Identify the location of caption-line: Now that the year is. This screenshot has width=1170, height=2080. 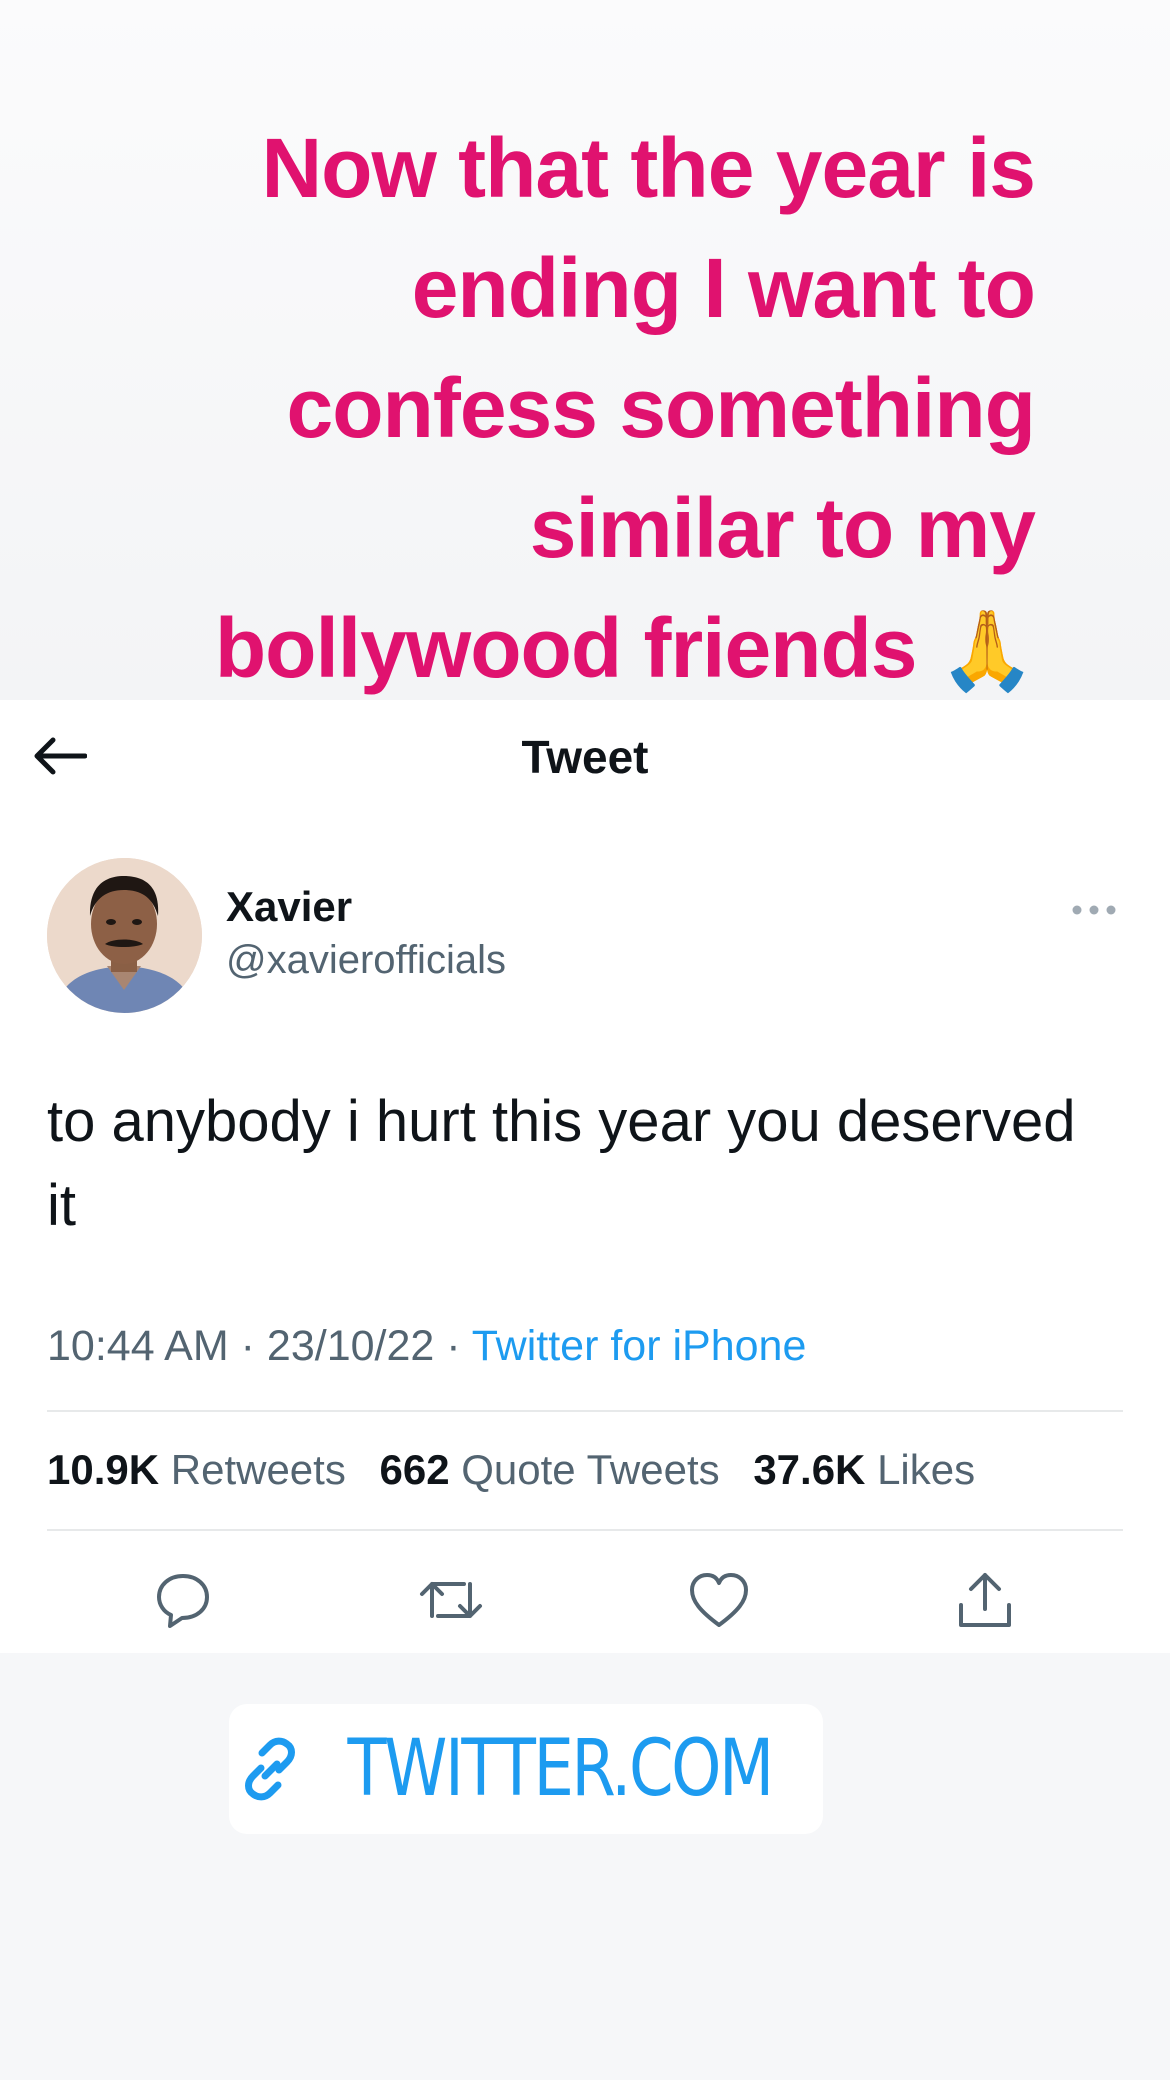
(648, 168).